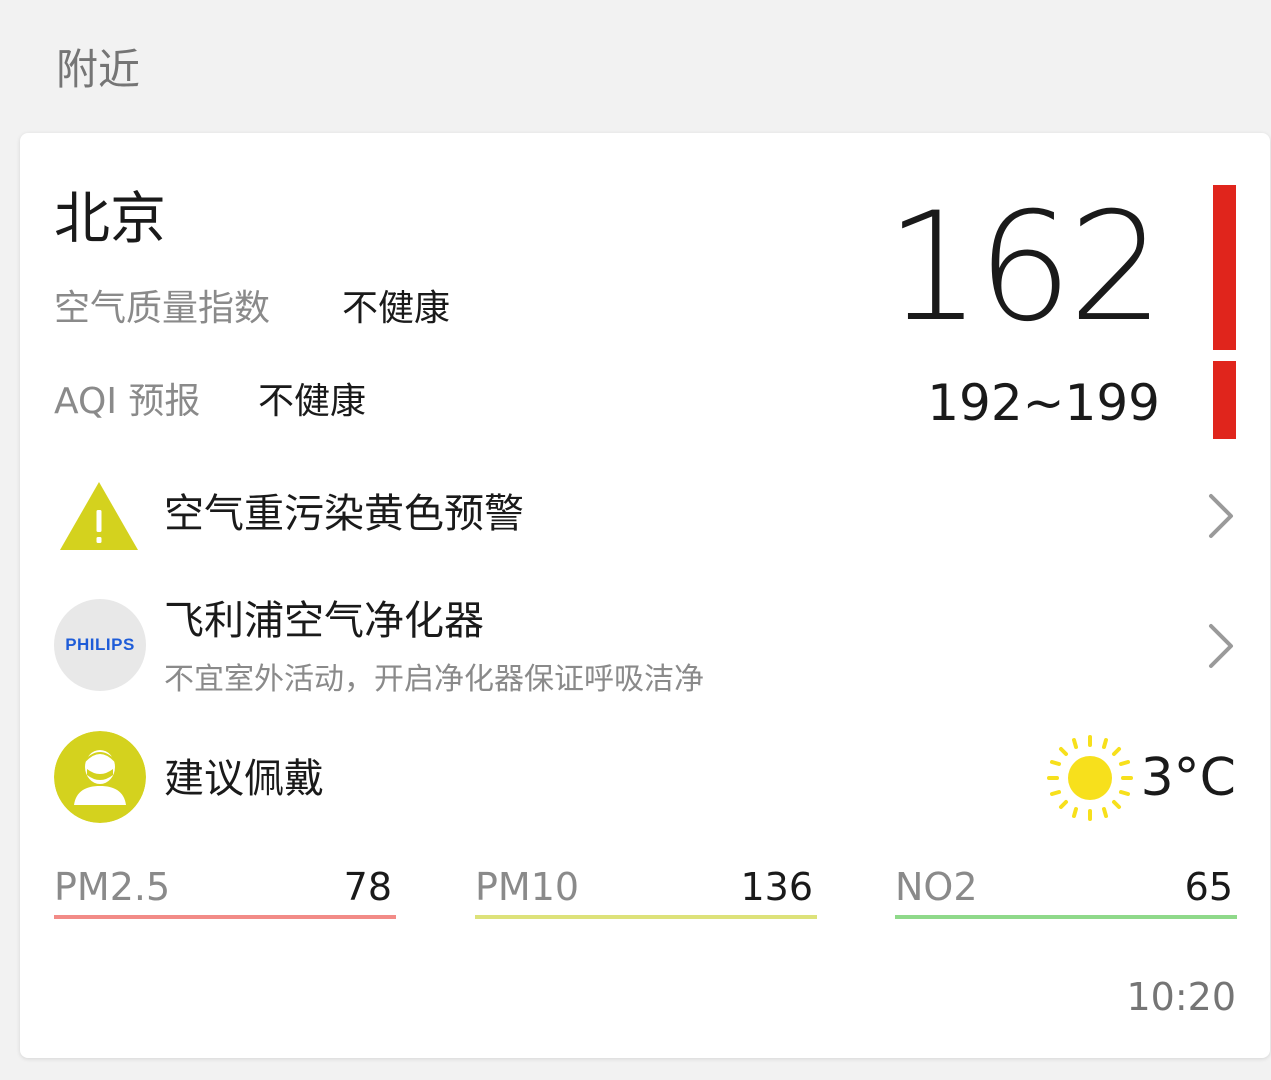  I want to click on pollutant-value: 65, so click(1208, 887).